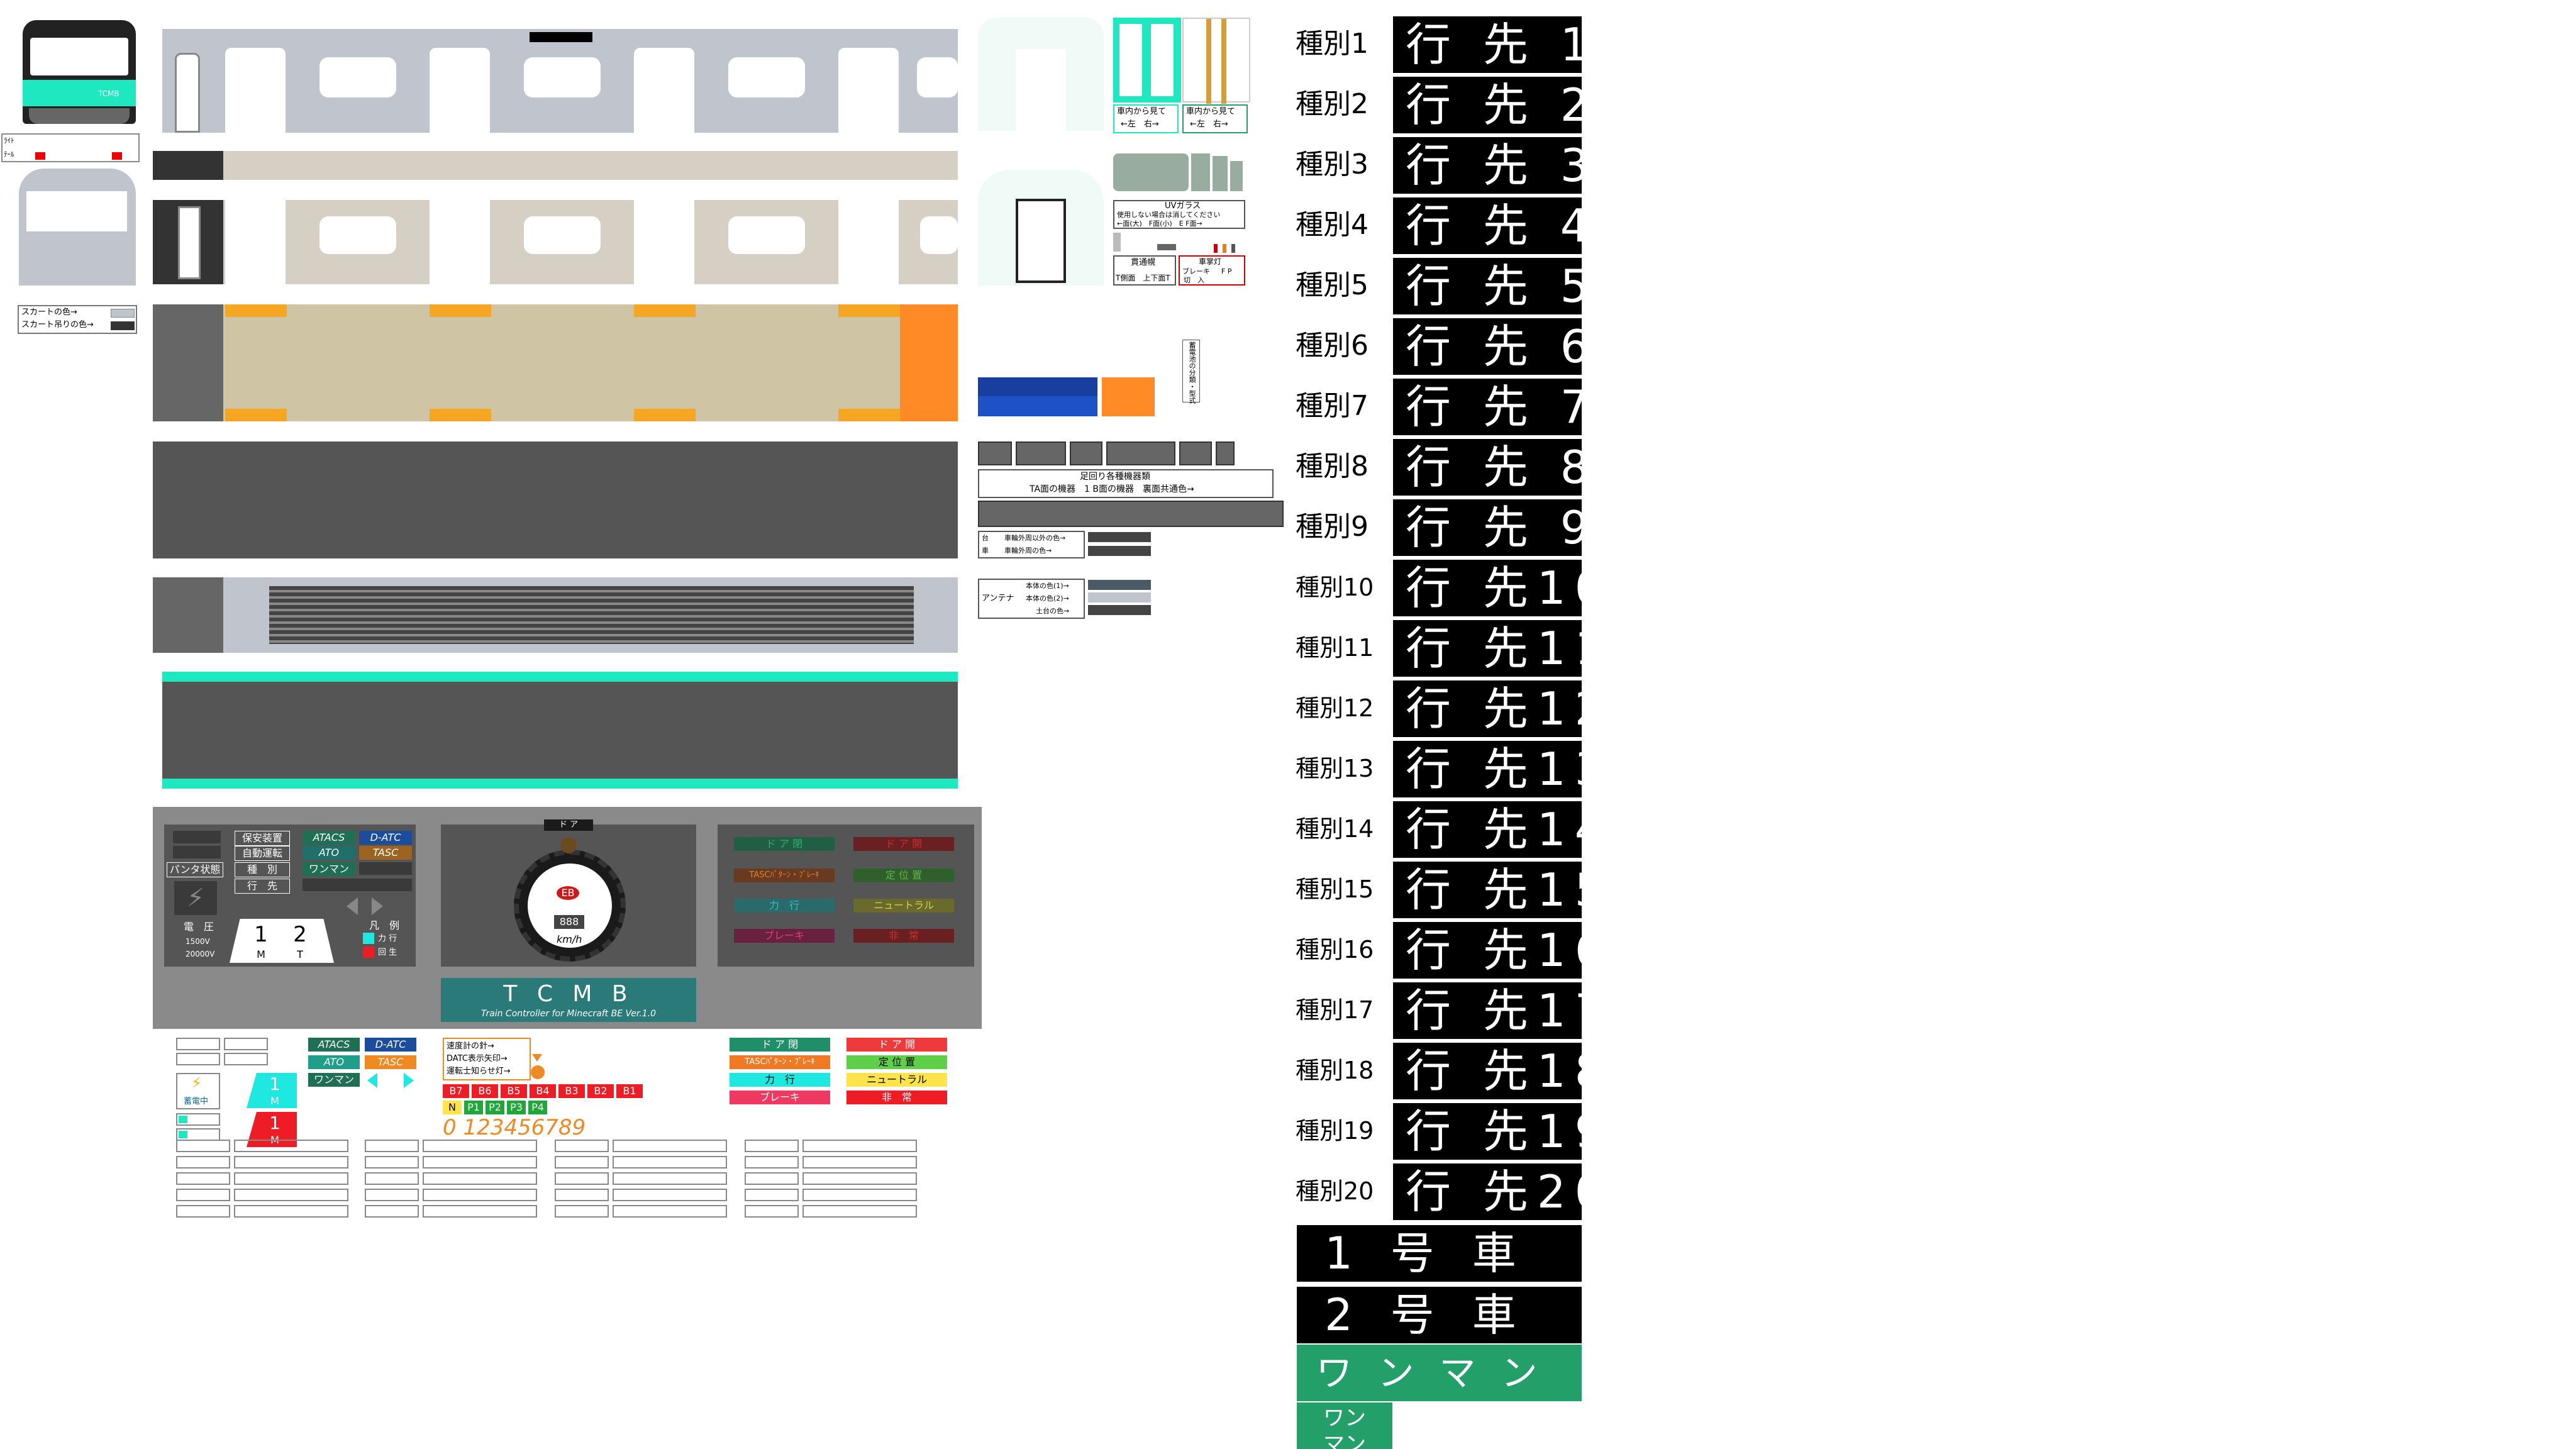 The height and width of the screenshot is (1449, 2576). What do you see at coordinates (334, 1062) in the screenshot?
I see `parts-ato: ATO` at bounding box center [334, 1062].